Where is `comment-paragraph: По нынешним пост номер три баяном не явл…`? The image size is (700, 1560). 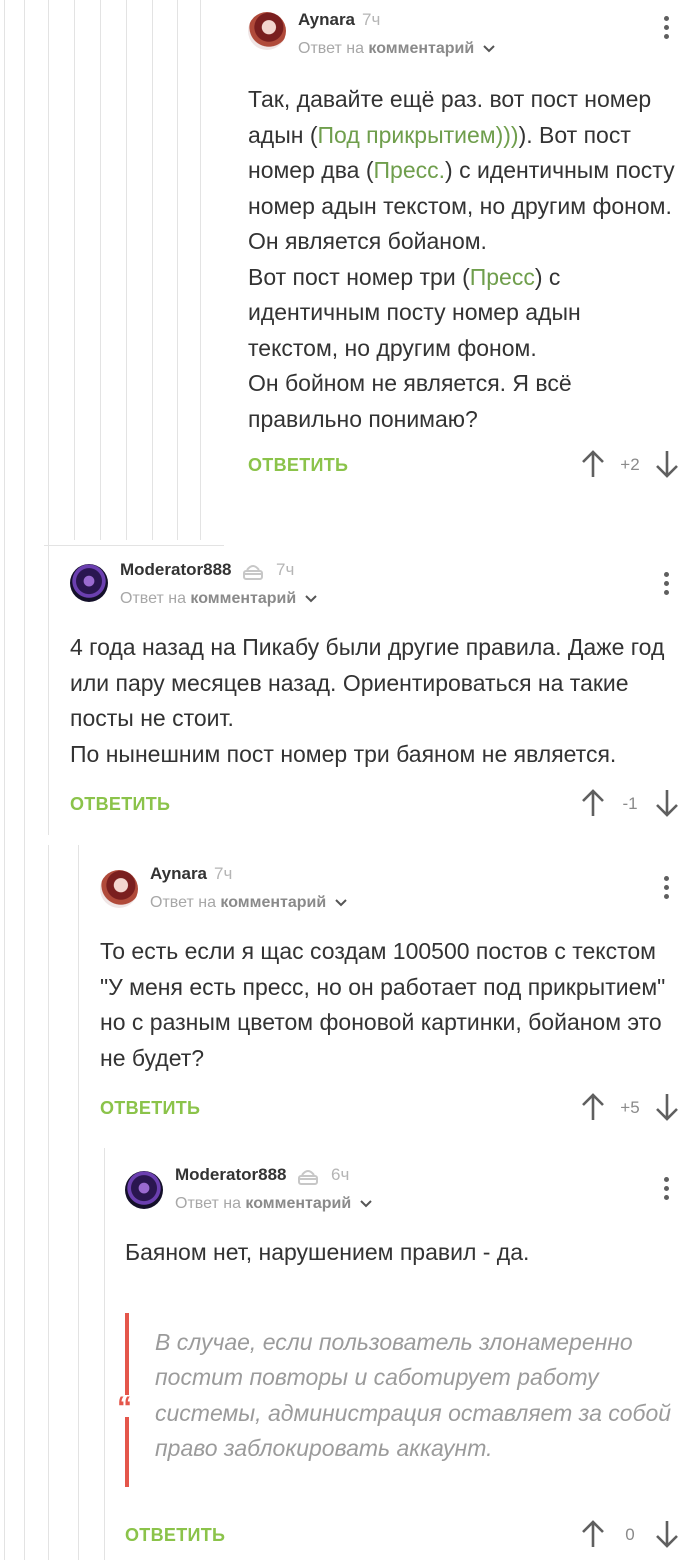 comment-paragraph: По нынешним пост номер три баяном не явл… is located at coordinates (343, 753).